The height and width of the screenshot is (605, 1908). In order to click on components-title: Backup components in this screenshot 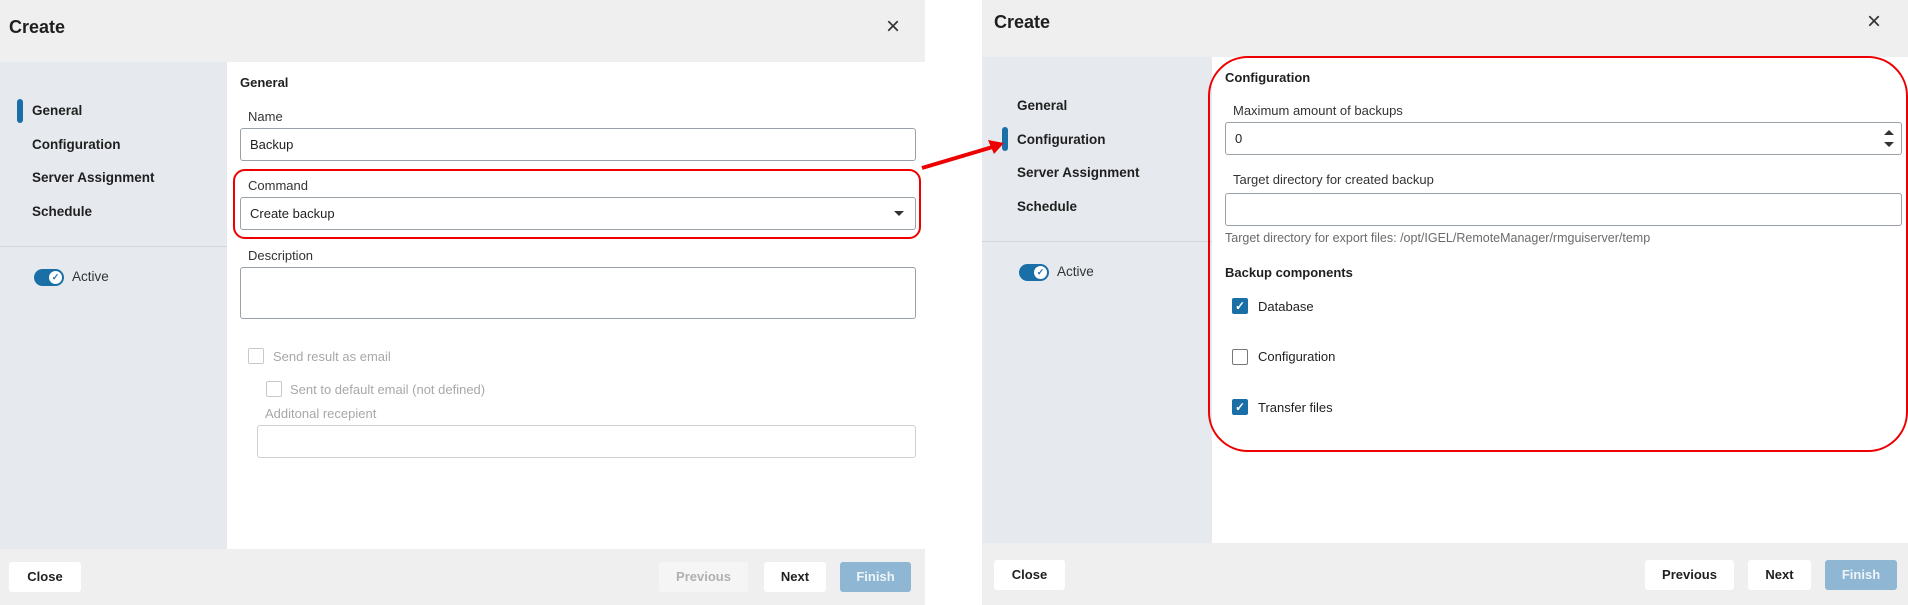, I will do `click(1289, 272)`.